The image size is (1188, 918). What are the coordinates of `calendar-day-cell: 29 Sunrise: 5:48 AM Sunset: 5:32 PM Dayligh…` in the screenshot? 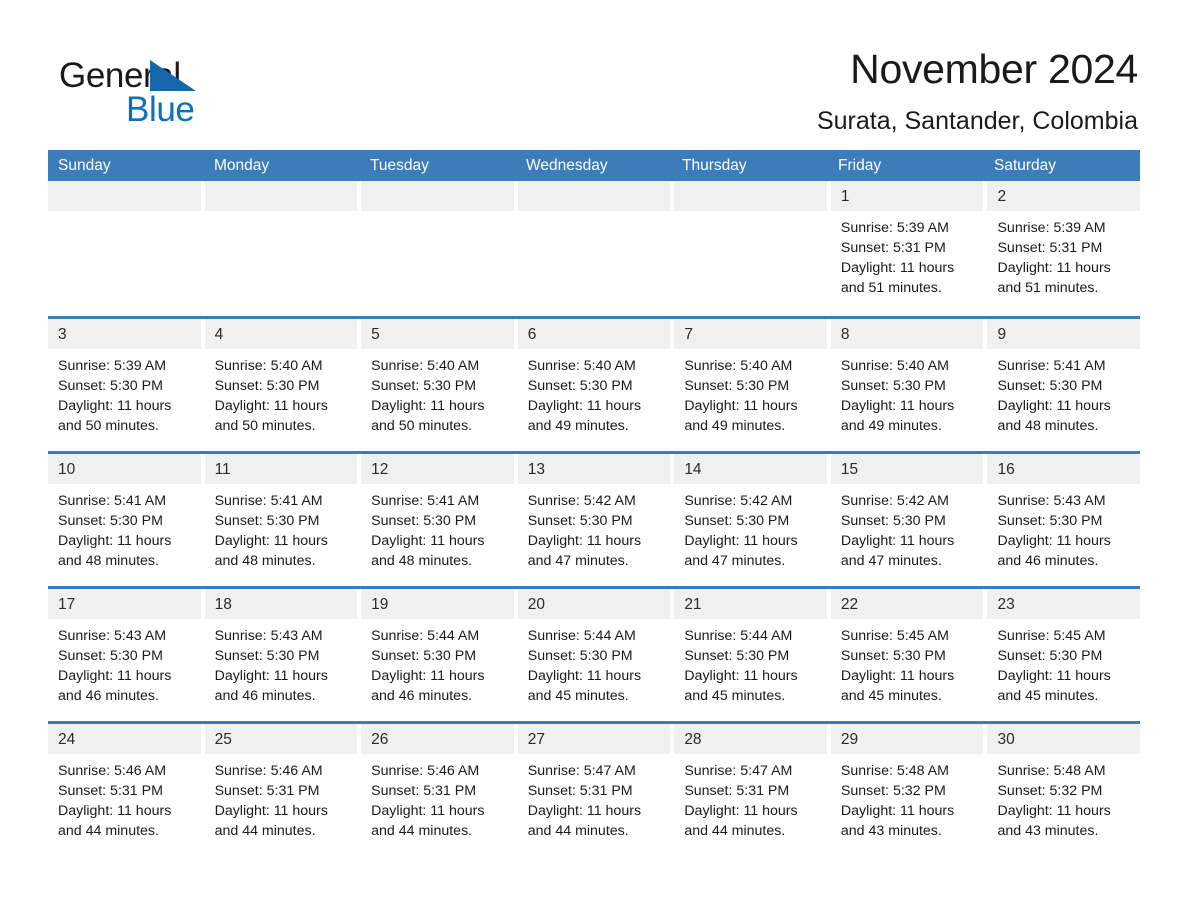 It's located at (907, 790).